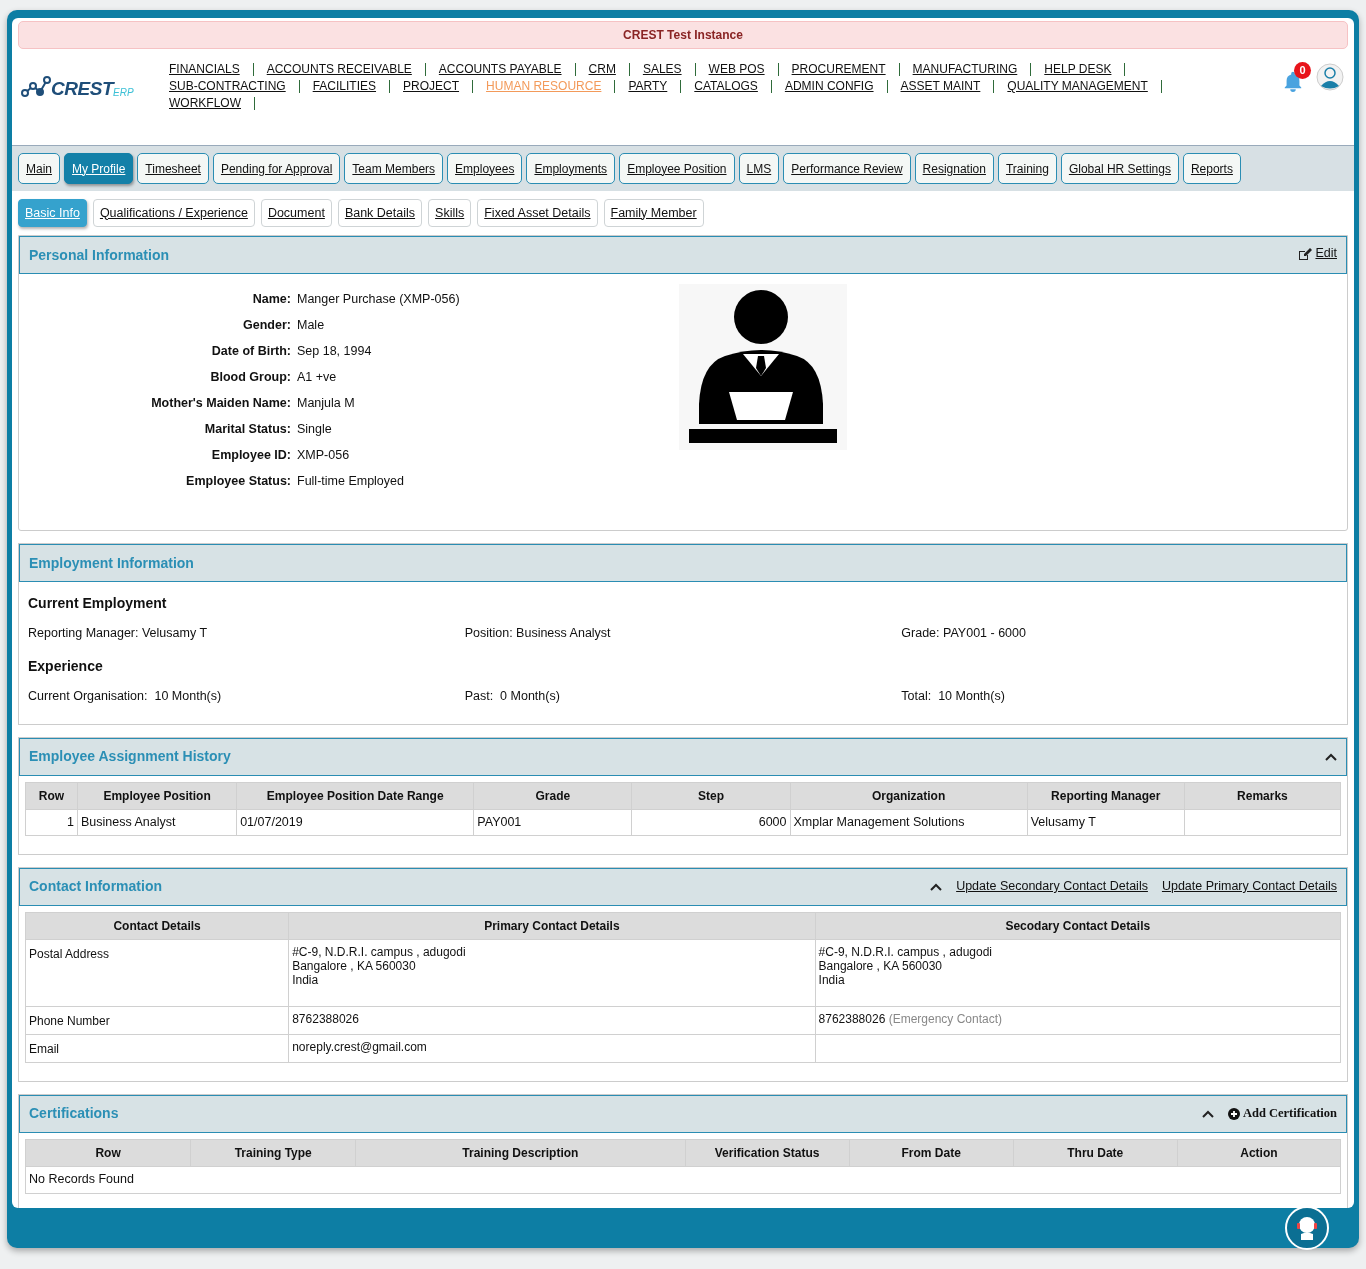 The height and width of the screenshot is (1269, 1366). Describe the element at coordinates (683, 1179) in the screenshot. I see `empty-table-message: No Records Found` at that location.